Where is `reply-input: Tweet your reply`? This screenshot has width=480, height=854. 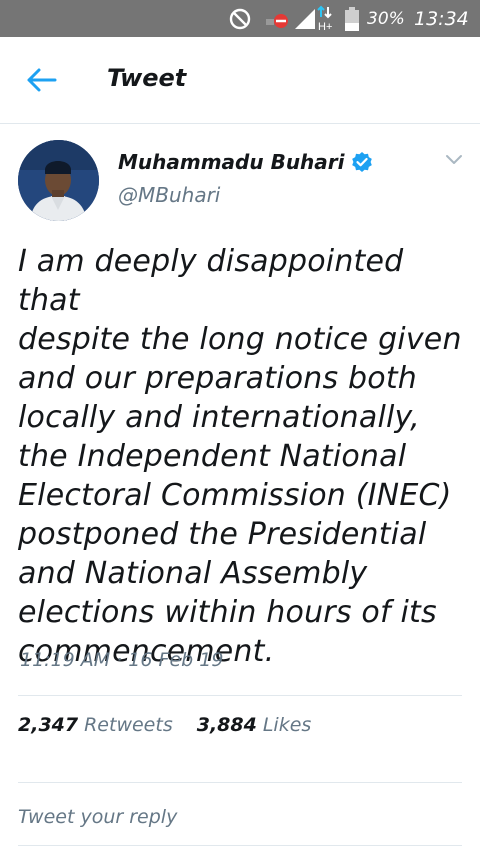 reply-input: Tweet your reply is located at coordinates (97, 817).